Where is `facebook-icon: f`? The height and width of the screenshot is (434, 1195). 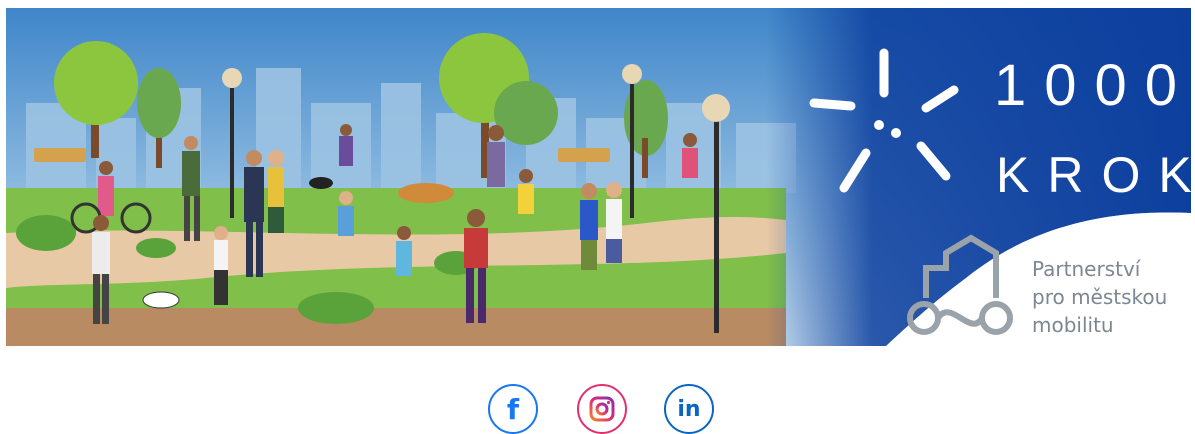
facebook-icon: f is located at coordinates (513, 409).